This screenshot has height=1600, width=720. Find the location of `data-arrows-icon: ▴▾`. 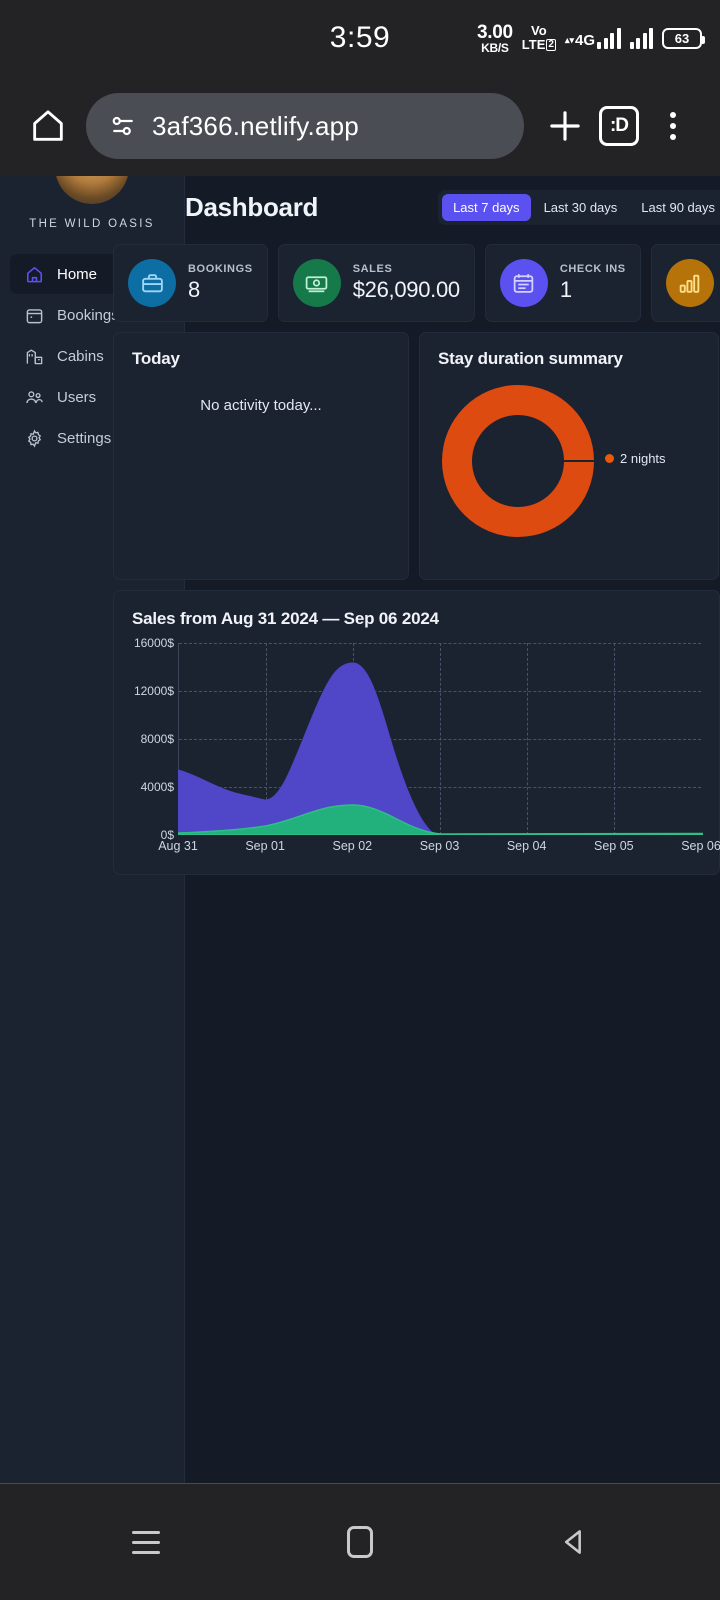

data-arrows-icon: ▴▾ is located at coordinates (569, 39).